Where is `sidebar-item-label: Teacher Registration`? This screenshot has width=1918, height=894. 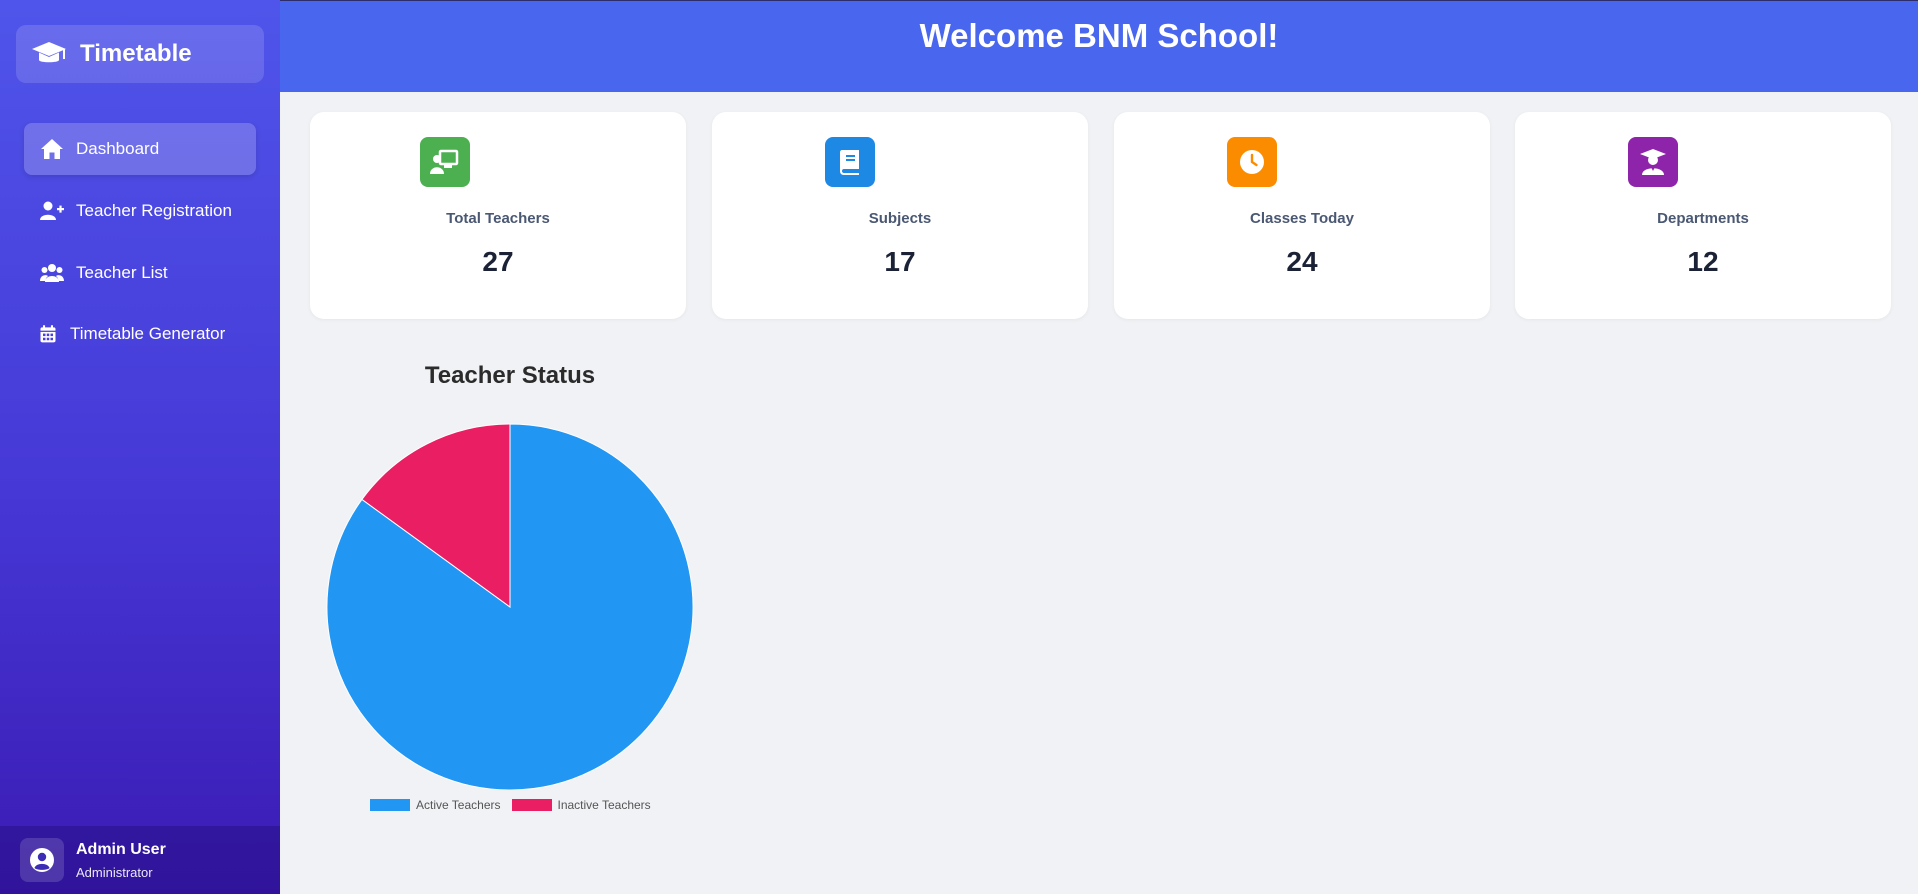 sidebar-item-label: Teacher Registration is located at coordinates (154, 210).